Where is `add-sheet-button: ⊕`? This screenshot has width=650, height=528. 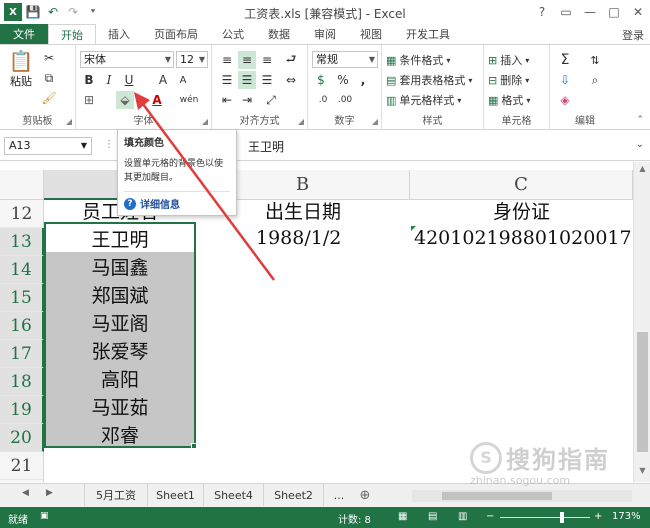 add-sheet-button: ⊕ is located at coordinates (365, 495).